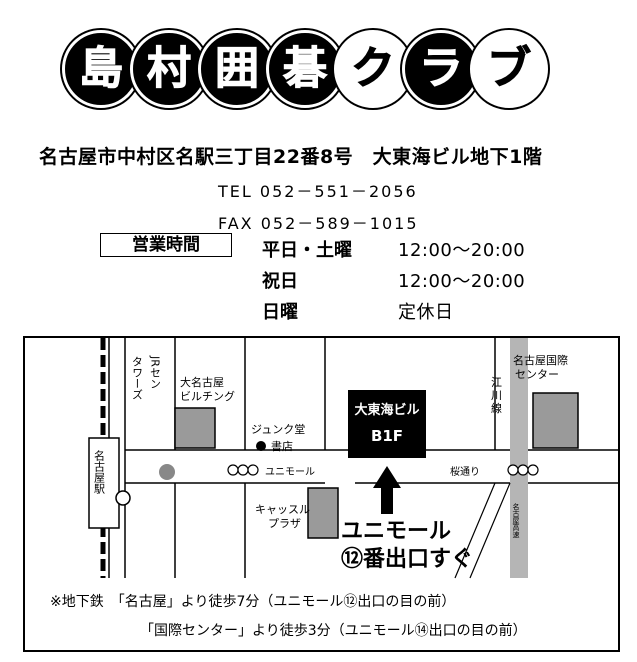 The width and height of the screenshot is (637, 662). I want to click on logo-char-2: 村, so click(169, 69).